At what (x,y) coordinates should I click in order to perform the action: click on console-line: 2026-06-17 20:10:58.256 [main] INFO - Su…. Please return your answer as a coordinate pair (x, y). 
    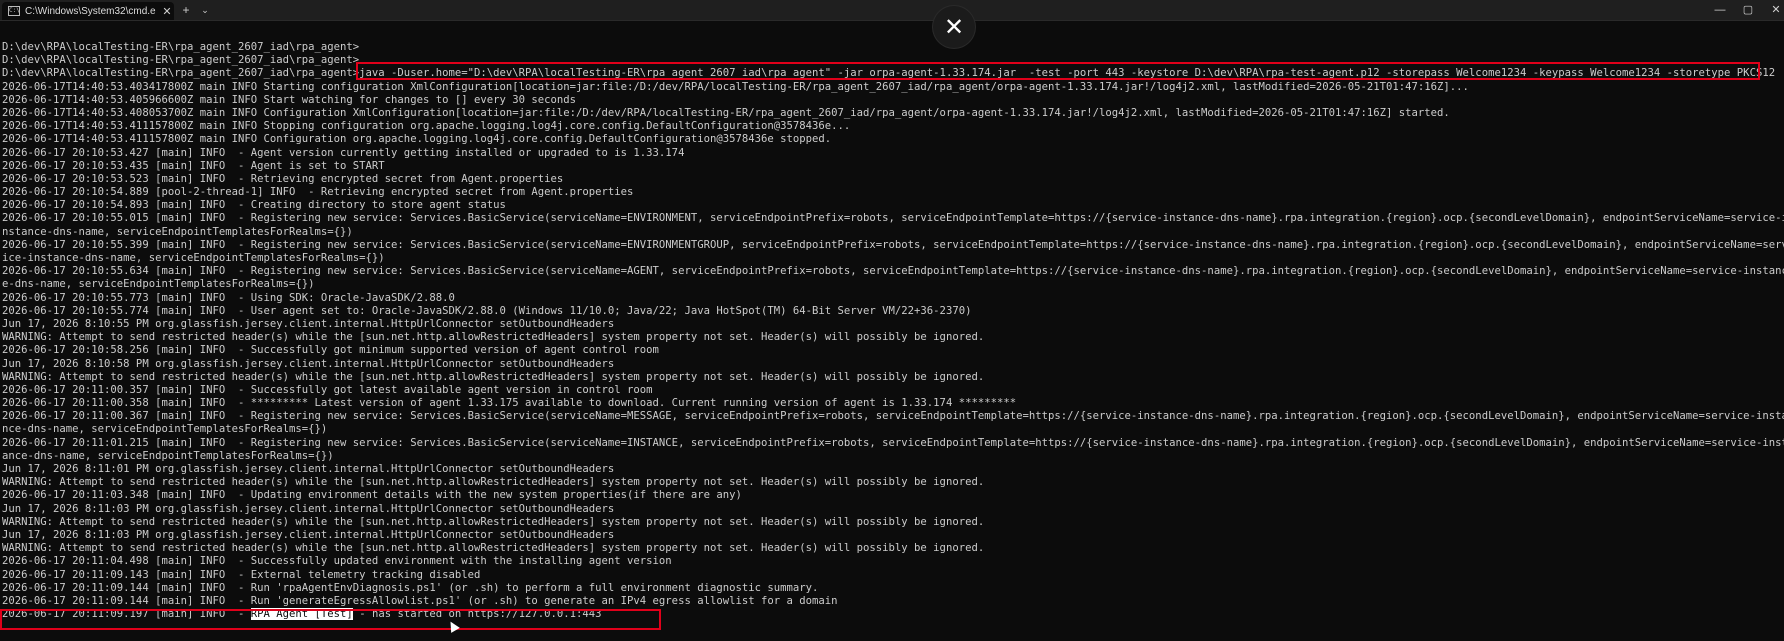
    Looking at the image, I should click on (330, 350).